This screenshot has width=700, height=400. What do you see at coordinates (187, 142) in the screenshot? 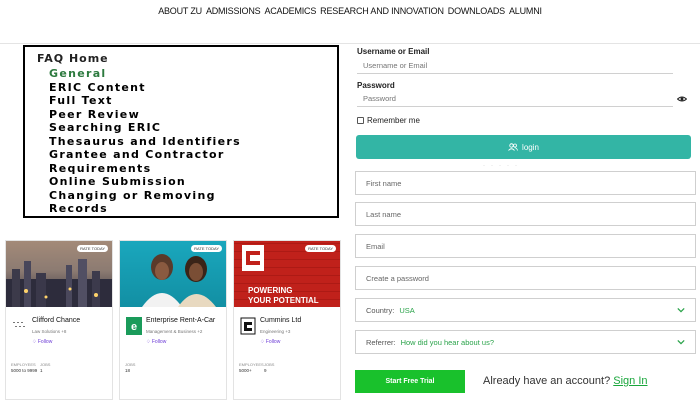
I see `faq-item-thesaurus: Thesaurus and Identifiers` at bounding box center [187, 142].